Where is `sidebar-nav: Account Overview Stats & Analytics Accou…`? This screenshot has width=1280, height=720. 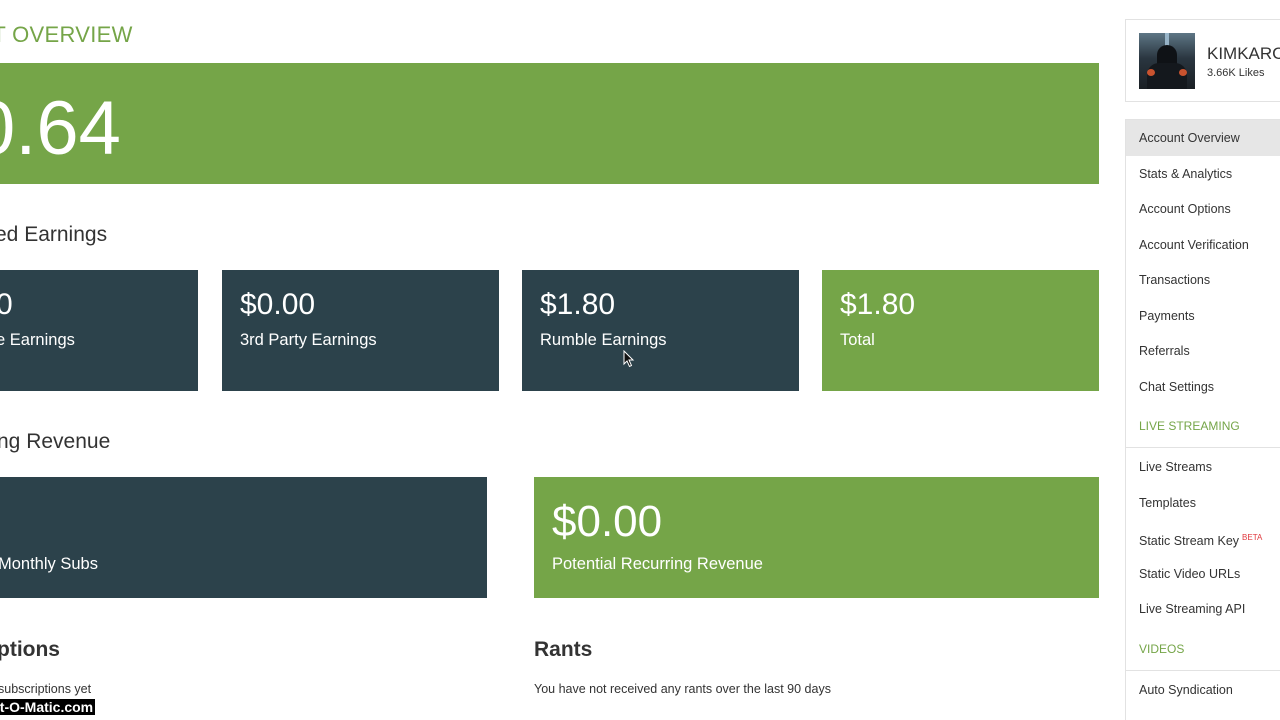 sidebar-nav: Account Overview Stats & Analytics Accou… is located at coordinates (1202, 419).